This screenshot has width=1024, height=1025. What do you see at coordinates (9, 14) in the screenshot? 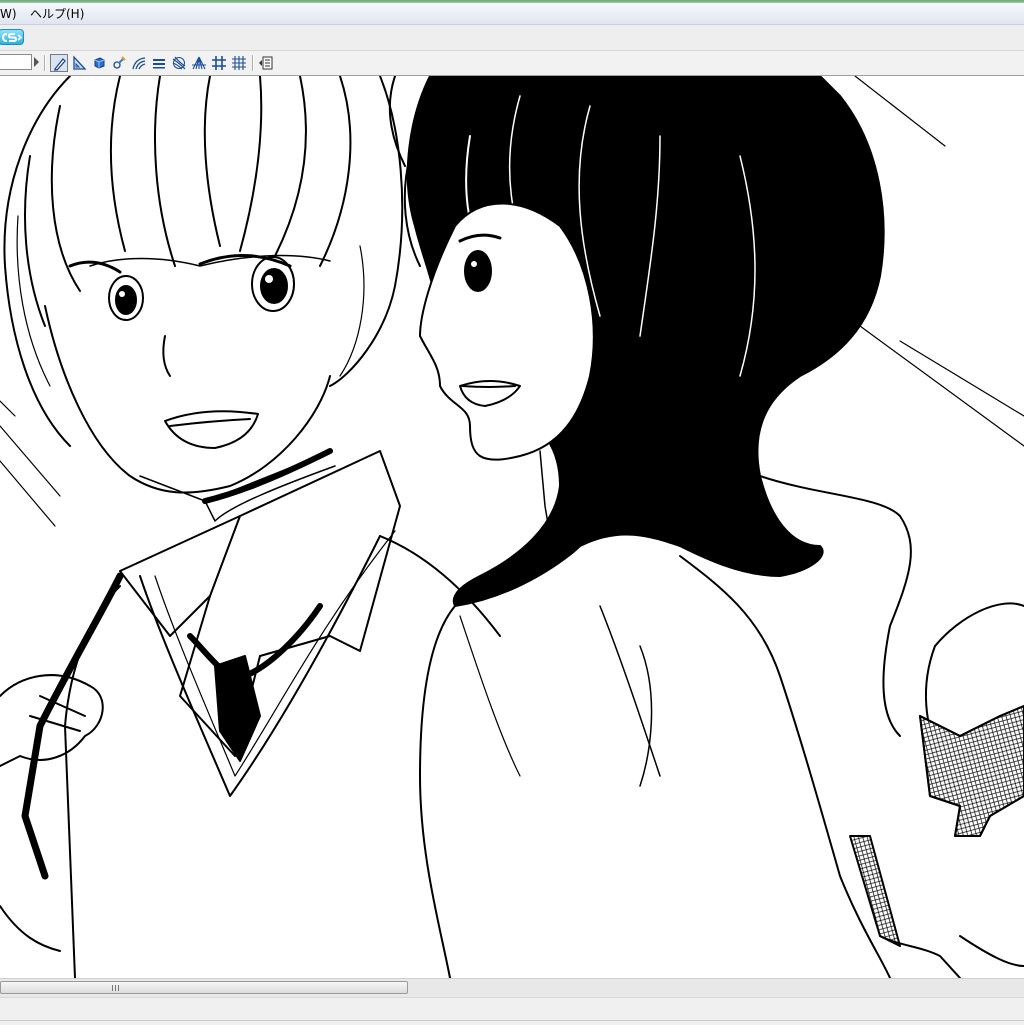
I see `menu-window: W)` at bounding box center [9, 14].